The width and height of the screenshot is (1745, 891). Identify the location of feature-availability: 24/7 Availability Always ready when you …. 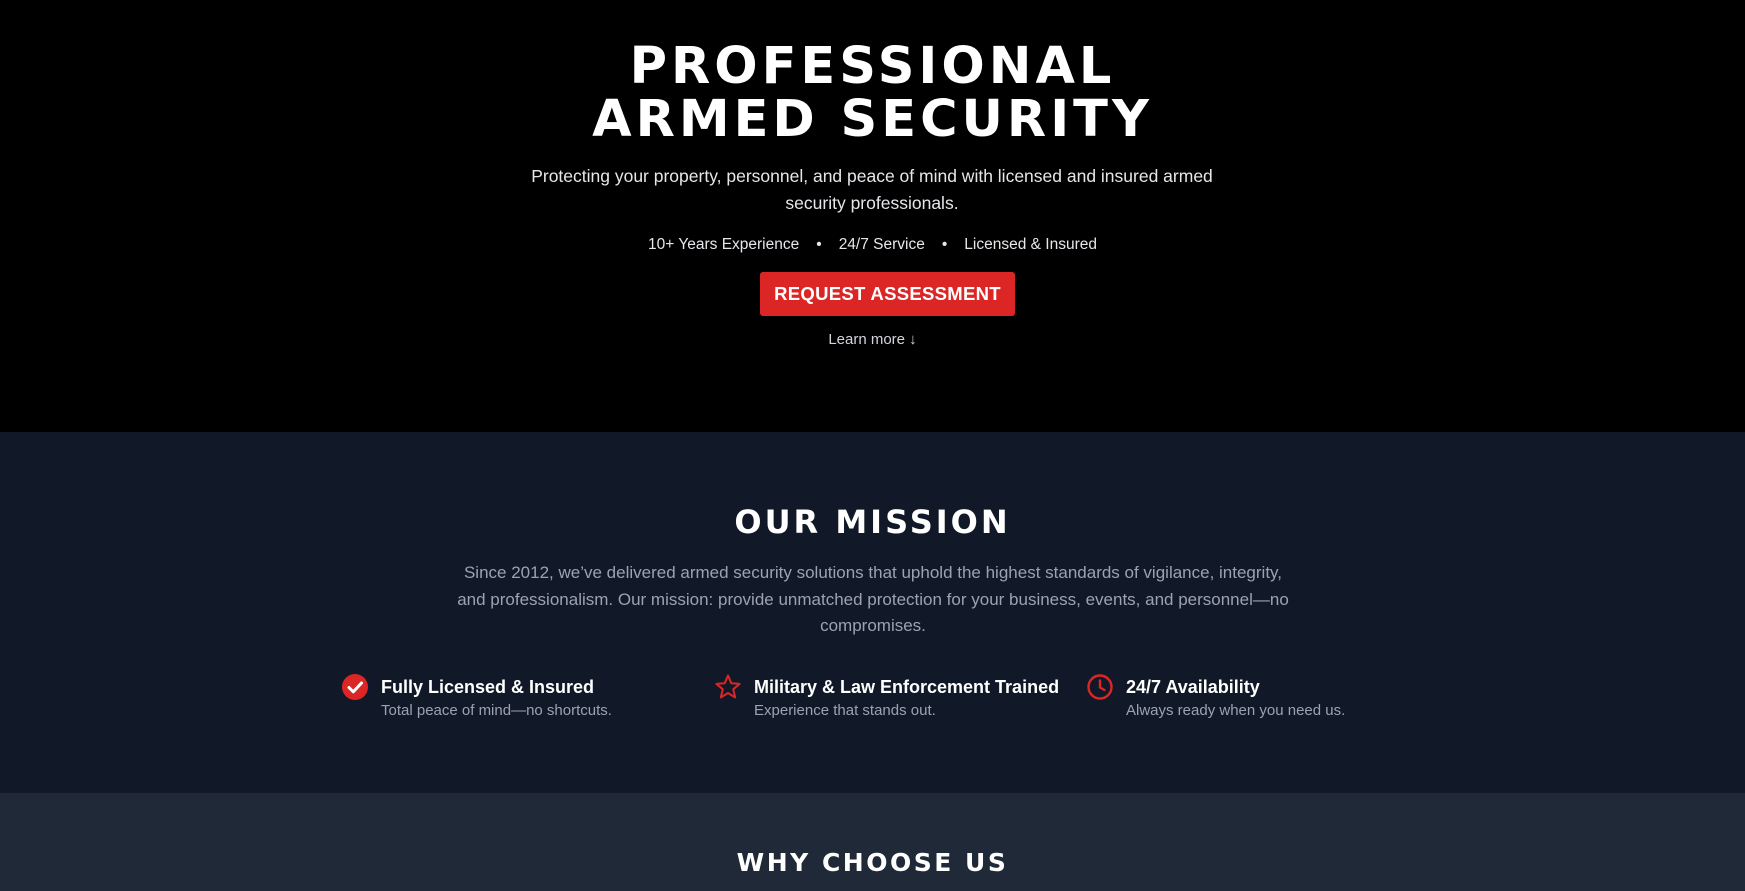
(1256, 703).